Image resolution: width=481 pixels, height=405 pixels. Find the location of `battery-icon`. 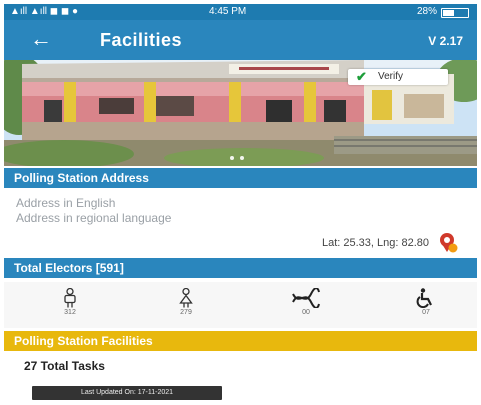

battery-icon is located at coordinates (455, 13).